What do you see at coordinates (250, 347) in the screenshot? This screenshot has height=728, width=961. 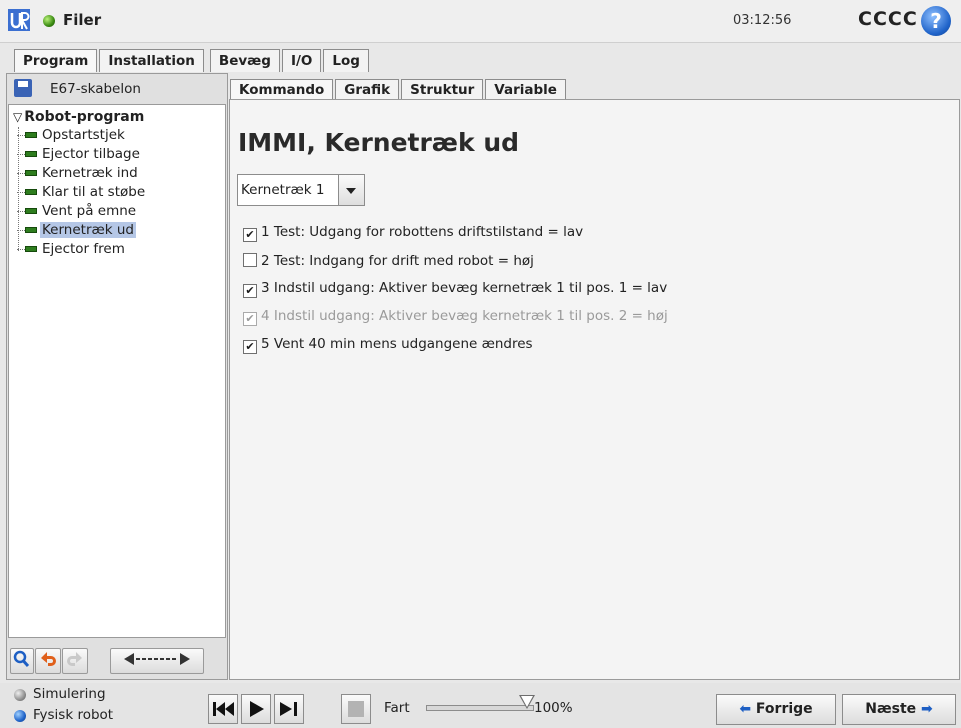 I see `checkbox-5: ✔` at bounding box center [250, 347].